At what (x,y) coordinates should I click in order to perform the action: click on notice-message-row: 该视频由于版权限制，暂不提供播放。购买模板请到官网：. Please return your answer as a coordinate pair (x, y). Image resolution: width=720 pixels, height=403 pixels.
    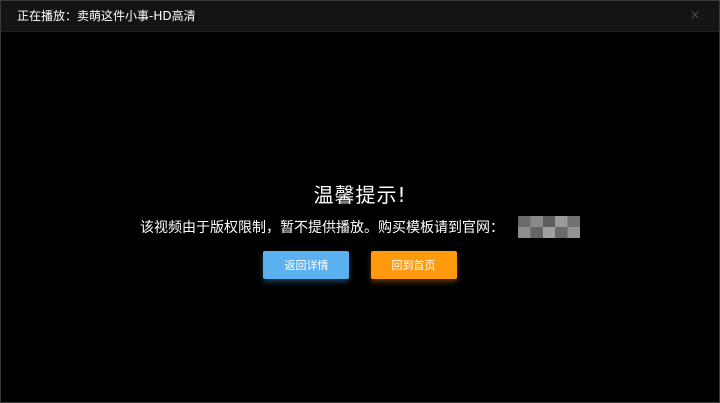
    Looking at the image, I should click on (360, 227).